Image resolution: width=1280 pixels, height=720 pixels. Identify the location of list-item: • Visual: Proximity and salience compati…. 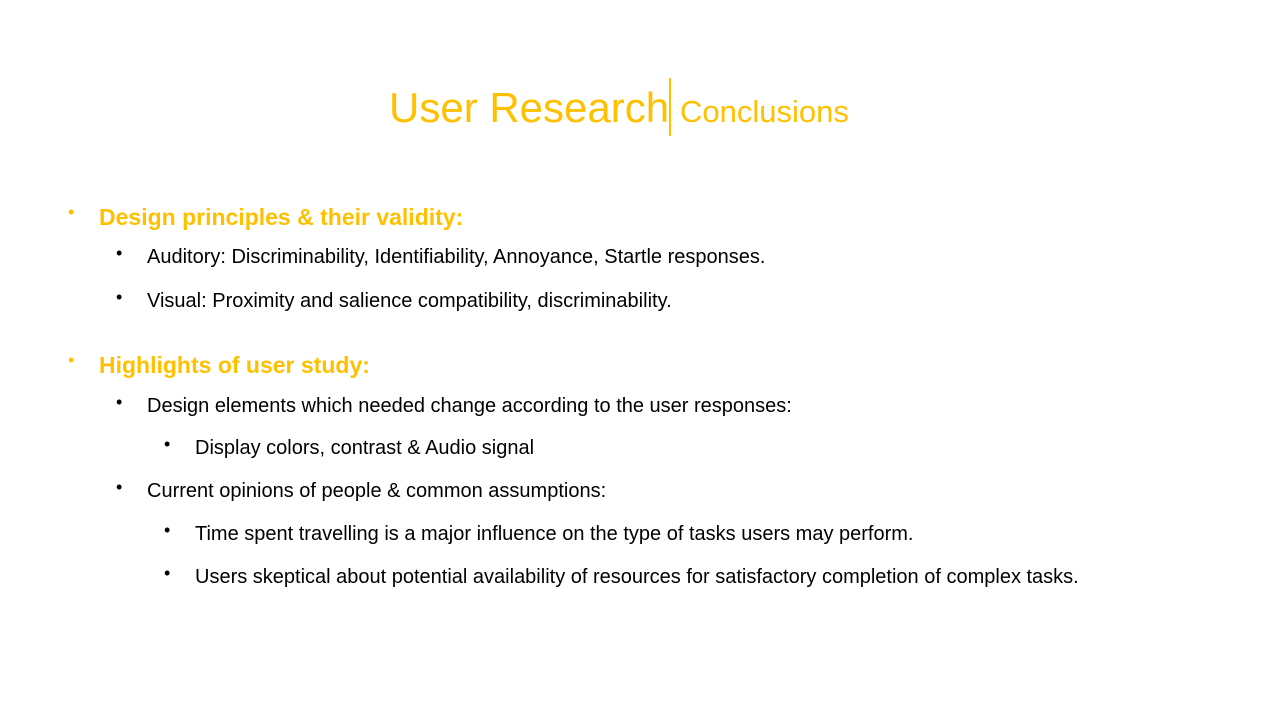
(394, 301).